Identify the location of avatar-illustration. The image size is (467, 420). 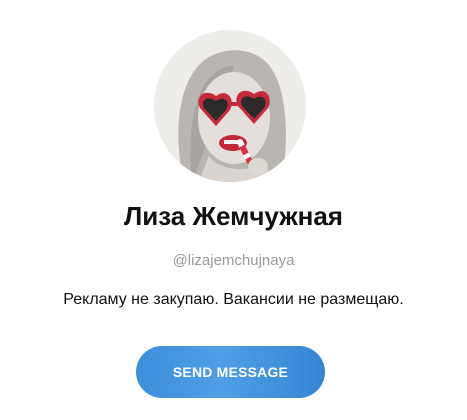
(230, 106).